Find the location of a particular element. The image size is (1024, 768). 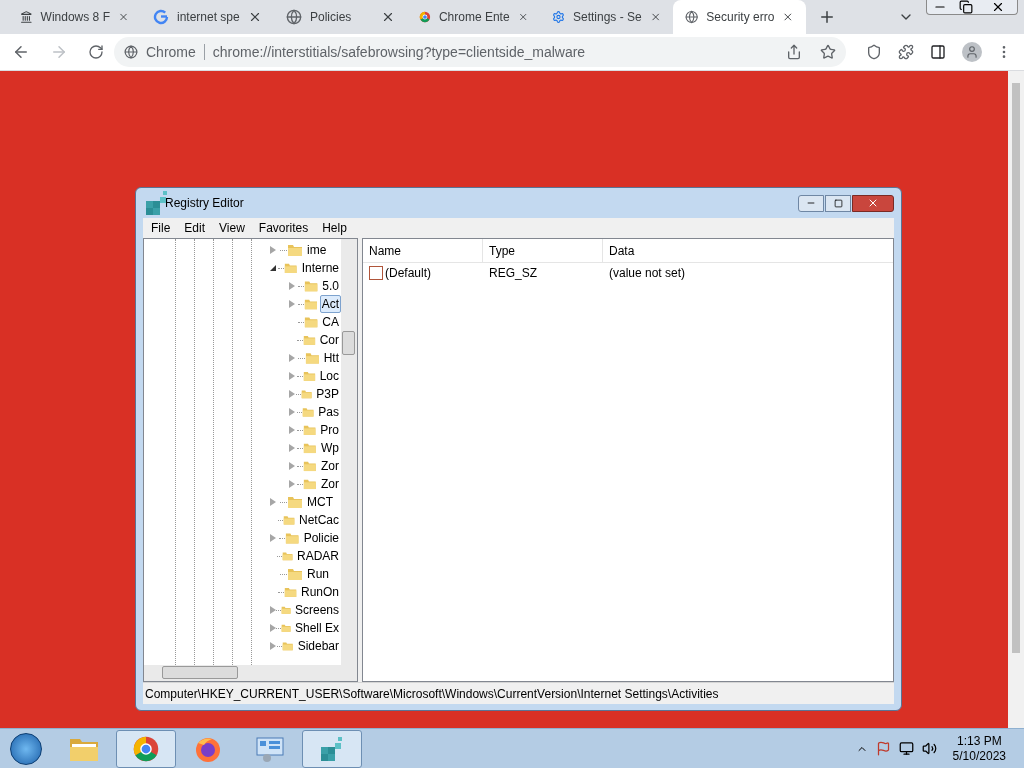

extensions-icon is located at coordinates (906, 52).